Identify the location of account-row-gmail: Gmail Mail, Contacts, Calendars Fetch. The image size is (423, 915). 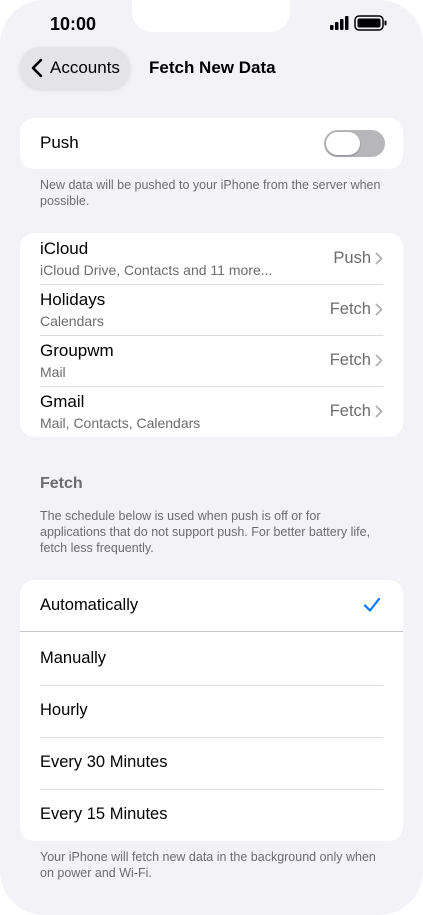
(211, 411).